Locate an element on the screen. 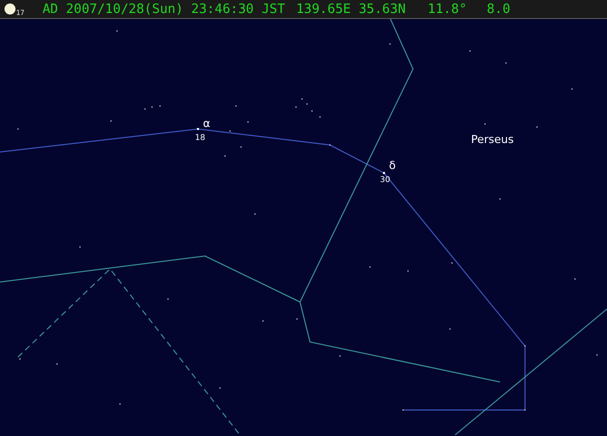 Image resolution: width=607 pixels, height=436 pixels. star-number: 30 is located at coordinates (385, 180).